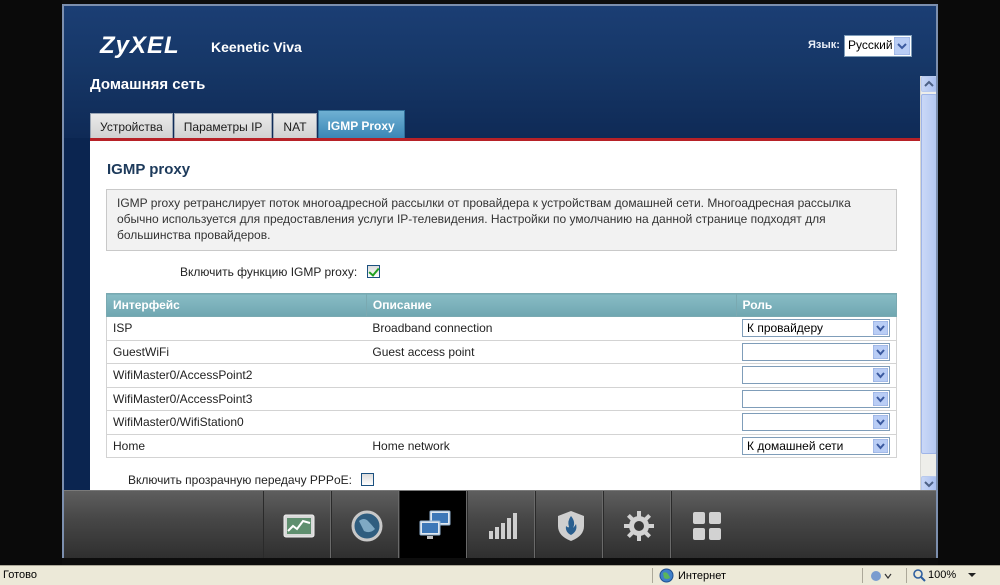 The height and width of the screenshot is (585, 1000). Describe the element at coordinates (236, 446) in the screenshot. I see `row-interface: Home` at that location.